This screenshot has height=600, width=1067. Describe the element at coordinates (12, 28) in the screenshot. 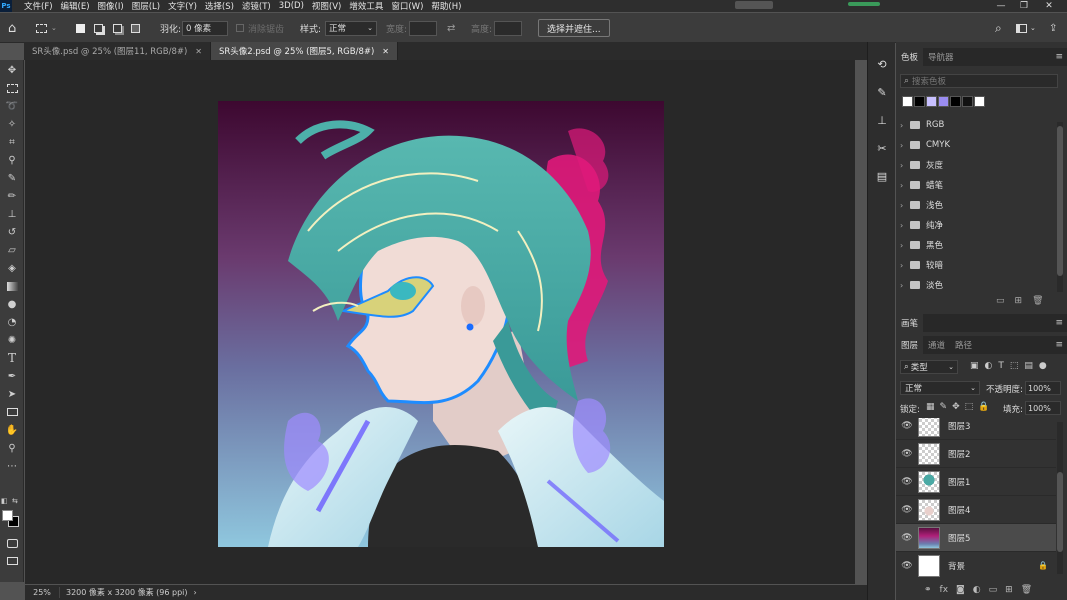

I see `home-icon: ⌂` at that location.